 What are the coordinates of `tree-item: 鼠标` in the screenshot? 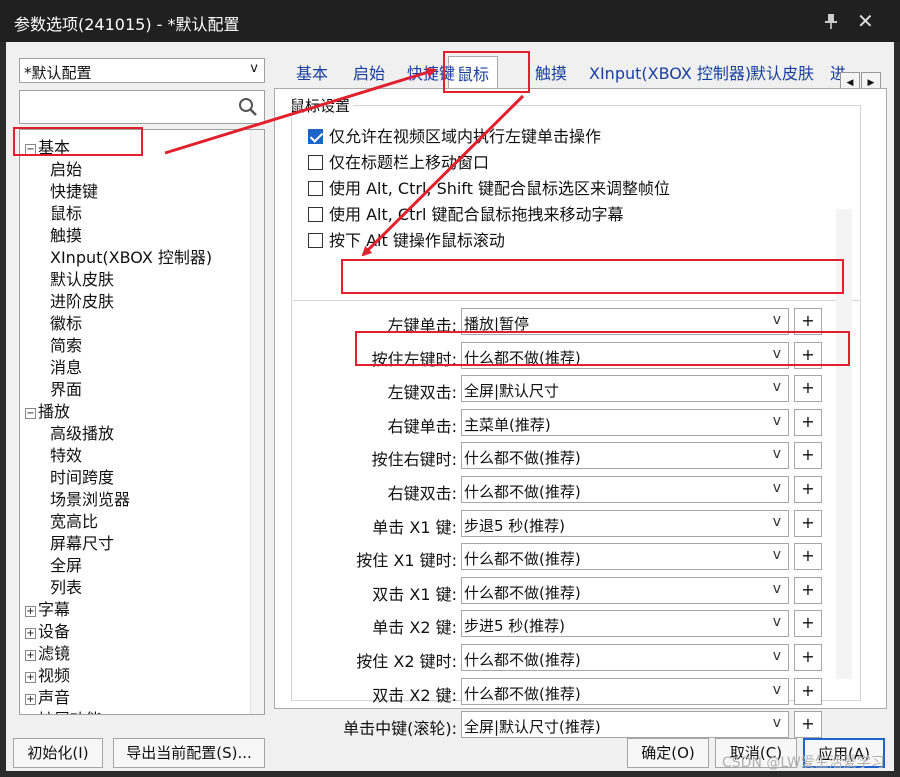 It's located at (66, 211).